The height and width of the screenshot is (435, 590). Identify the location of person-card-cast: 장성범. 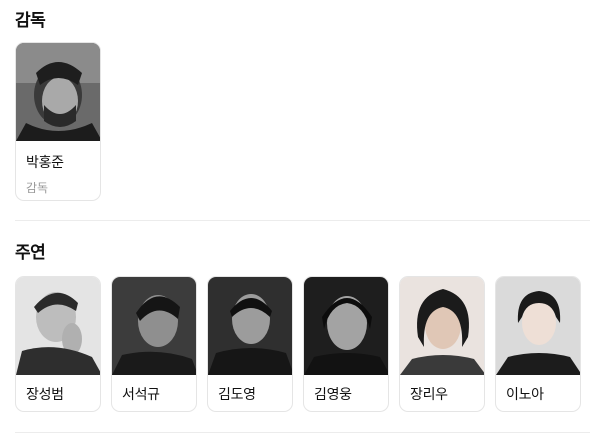
(58, 344).